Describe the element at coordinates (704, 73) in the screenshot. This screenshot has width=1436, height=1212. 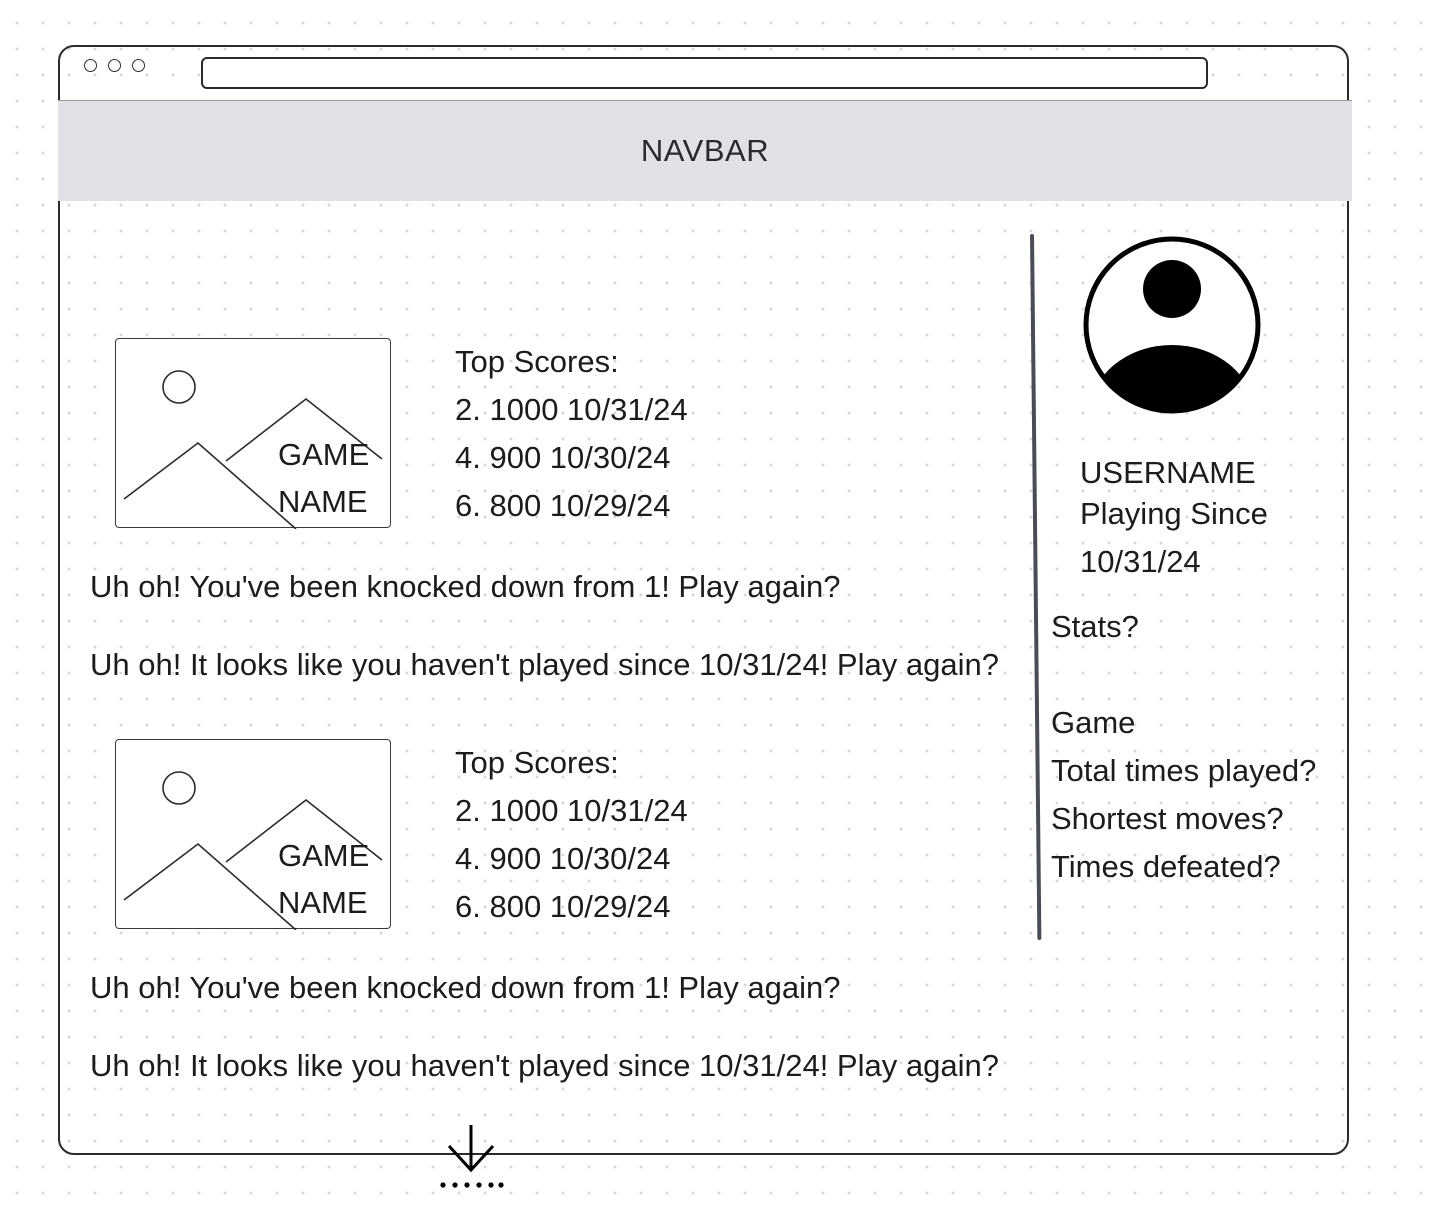
I see `address-bar` at that location.